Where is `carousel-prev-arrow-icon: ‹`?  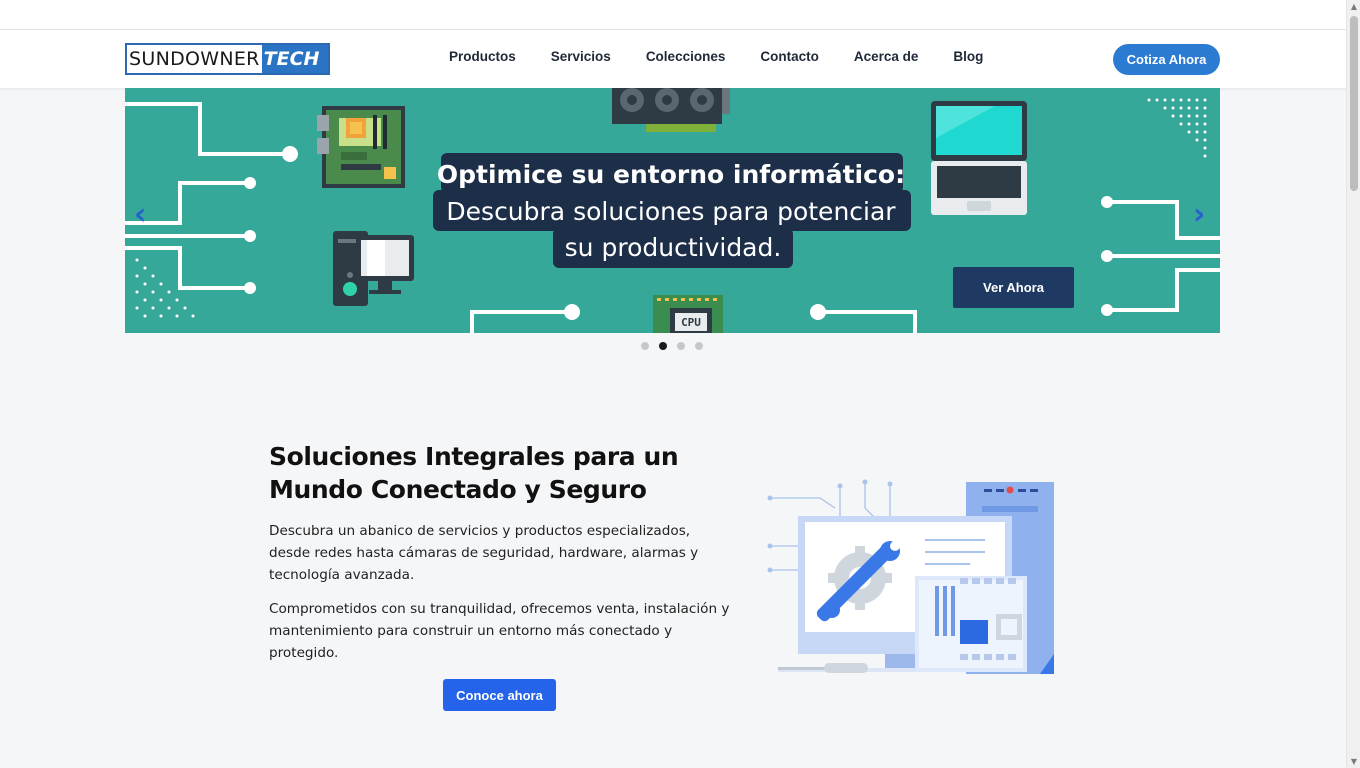
carousel-prev-arrow-icon: ‹ is located at coordinates (140, 214).